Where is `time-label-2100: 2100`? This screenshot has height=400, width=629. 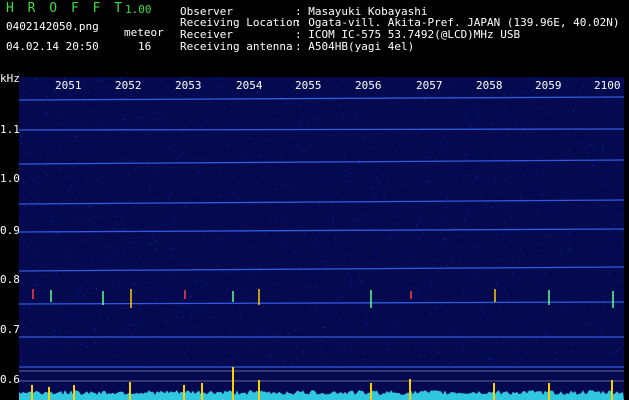 time-label-2100: 2100 is located at coordinates (607, 85).